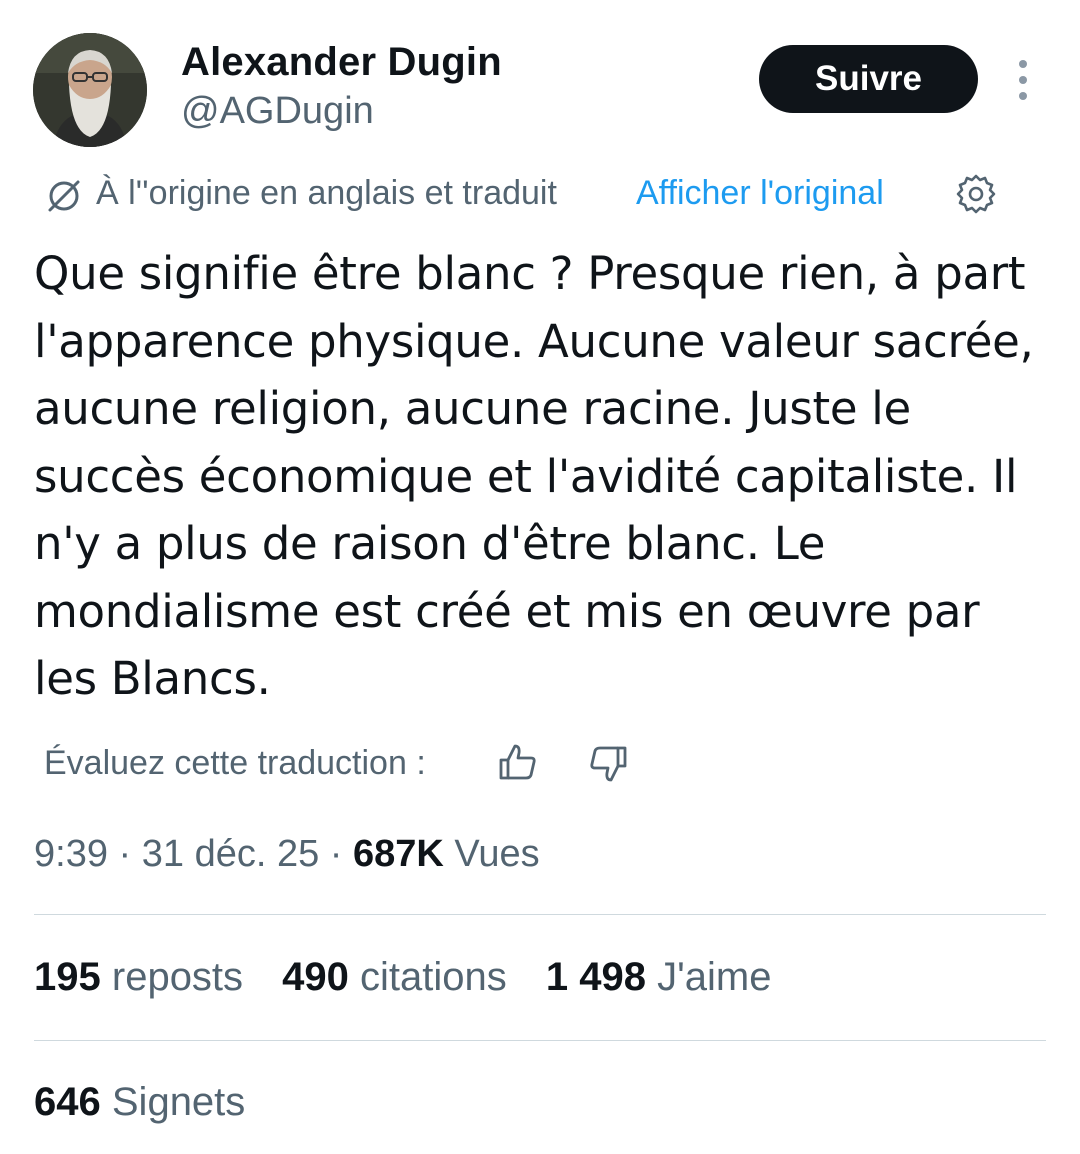 This screenshot has height=1154, width=1080. I want to click on likes-label: J'aime, so click(714, 977).